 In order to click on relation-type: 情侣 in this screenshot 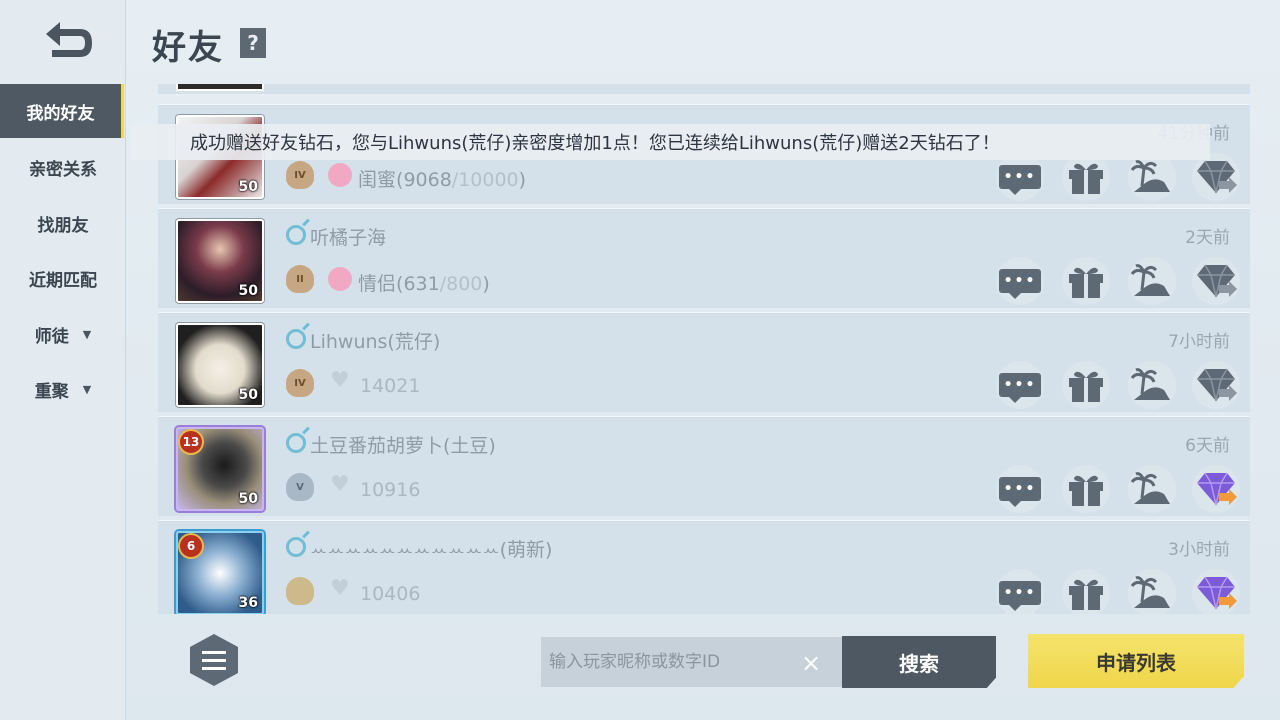, I will do `click(377, 284)`.